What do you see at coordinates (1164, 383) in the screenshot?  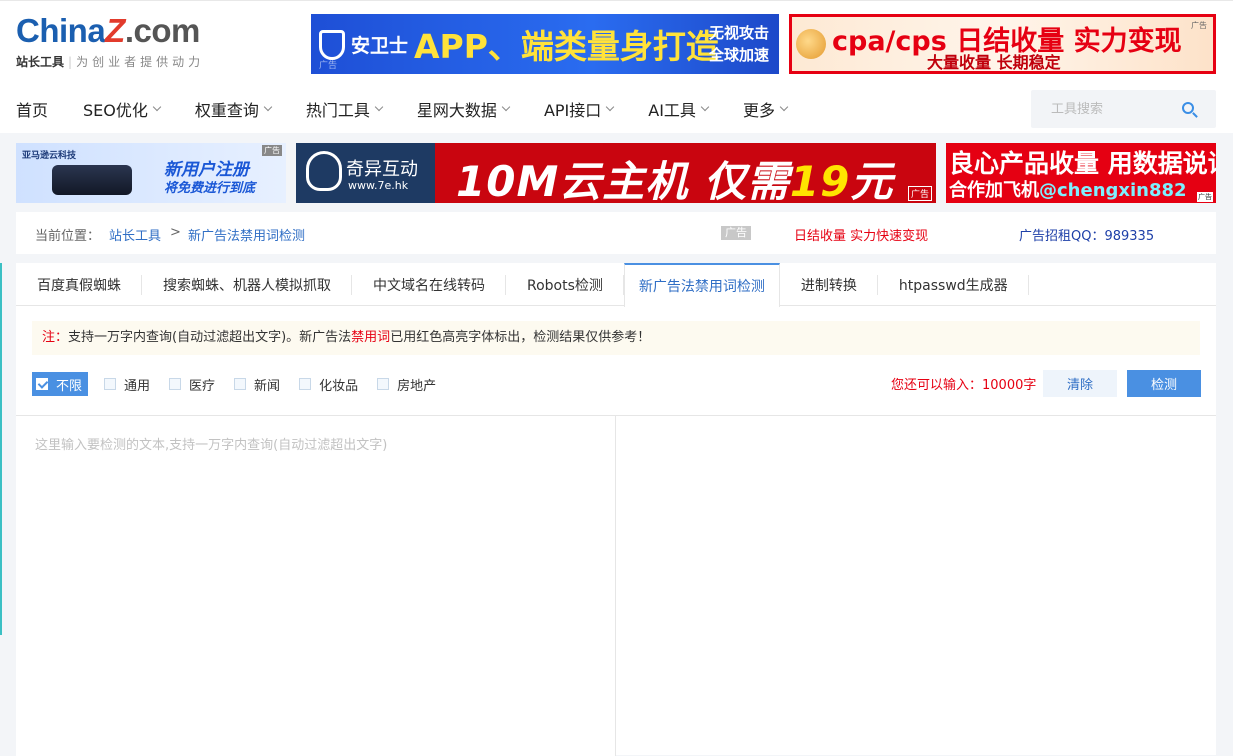 I see `check-button: 检测` at bounding box center [1164, 383].